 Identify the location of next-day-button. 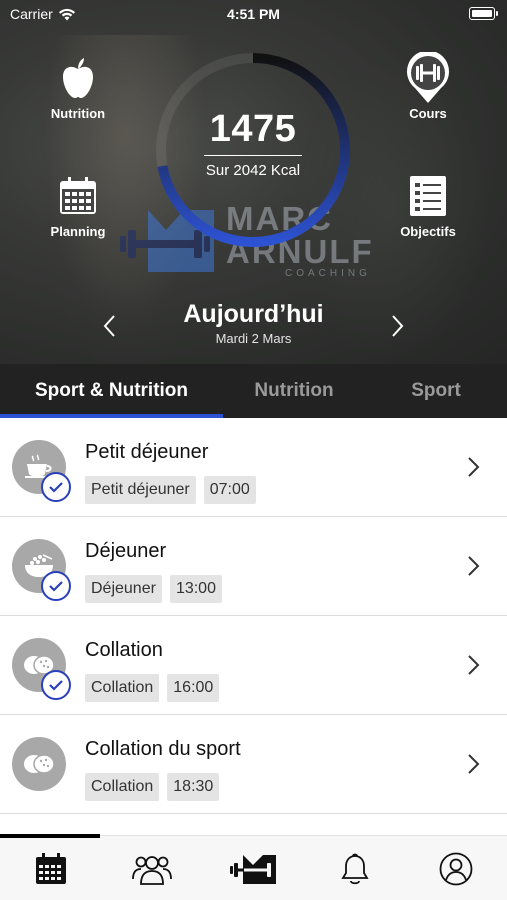
(397, 326).